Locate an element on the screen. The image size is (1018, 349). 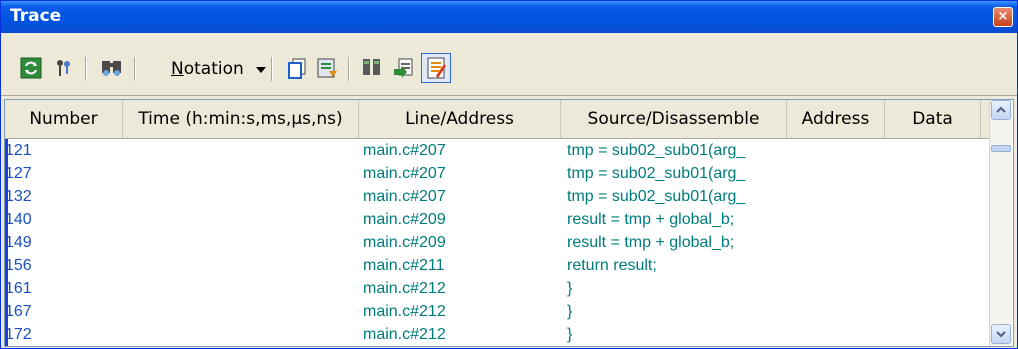
number-cell: 127 is located at coordinates (18, 173).